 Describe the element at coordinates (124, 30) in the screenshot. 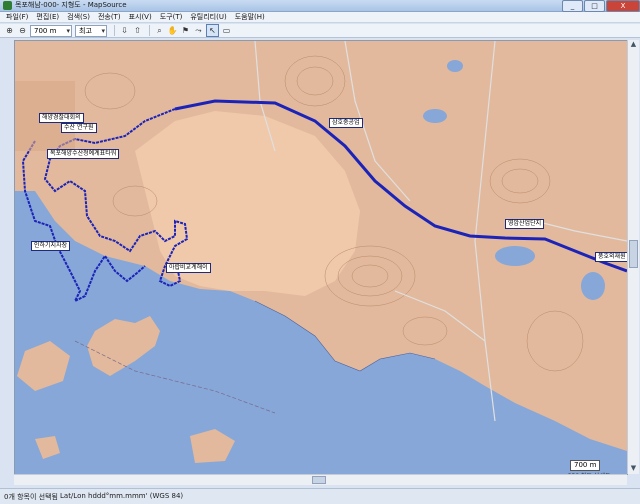

I see `receive-icon: ⇩` at that location.